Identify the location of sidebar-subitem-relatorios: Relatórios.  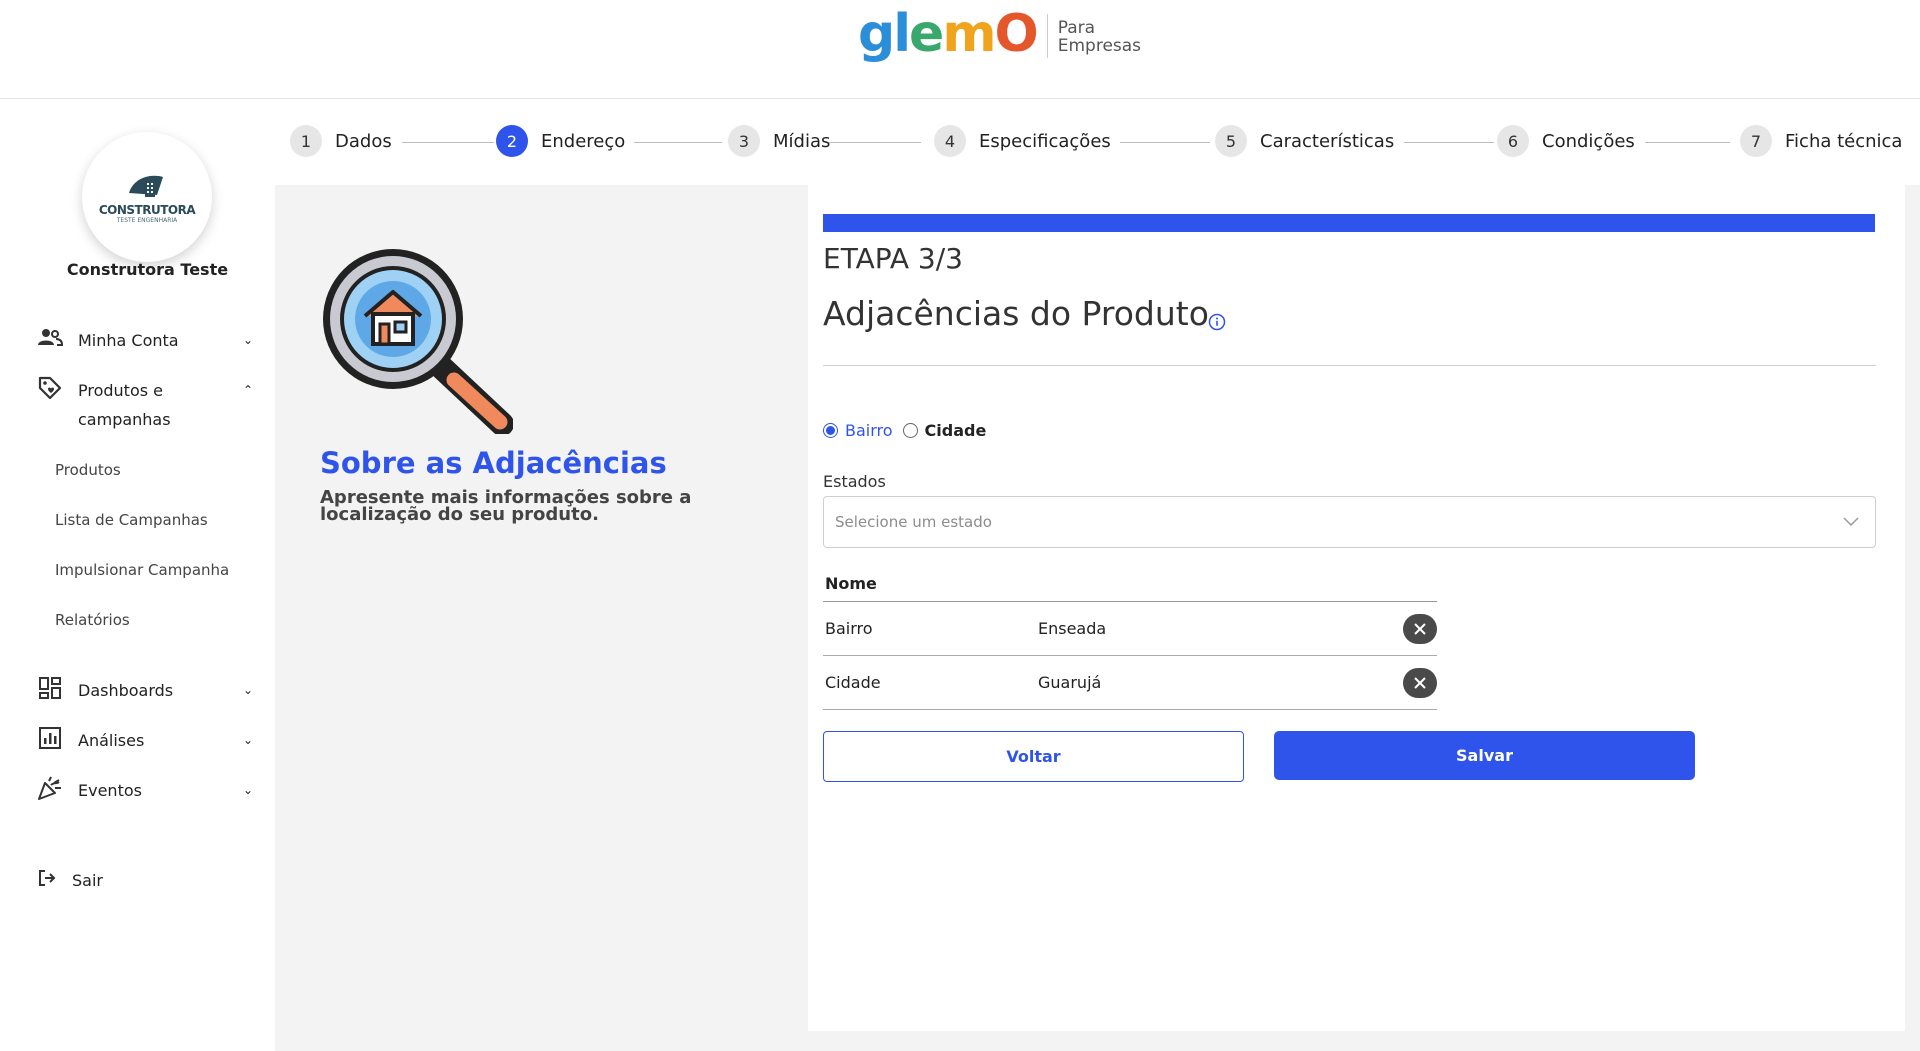
(92, 620).